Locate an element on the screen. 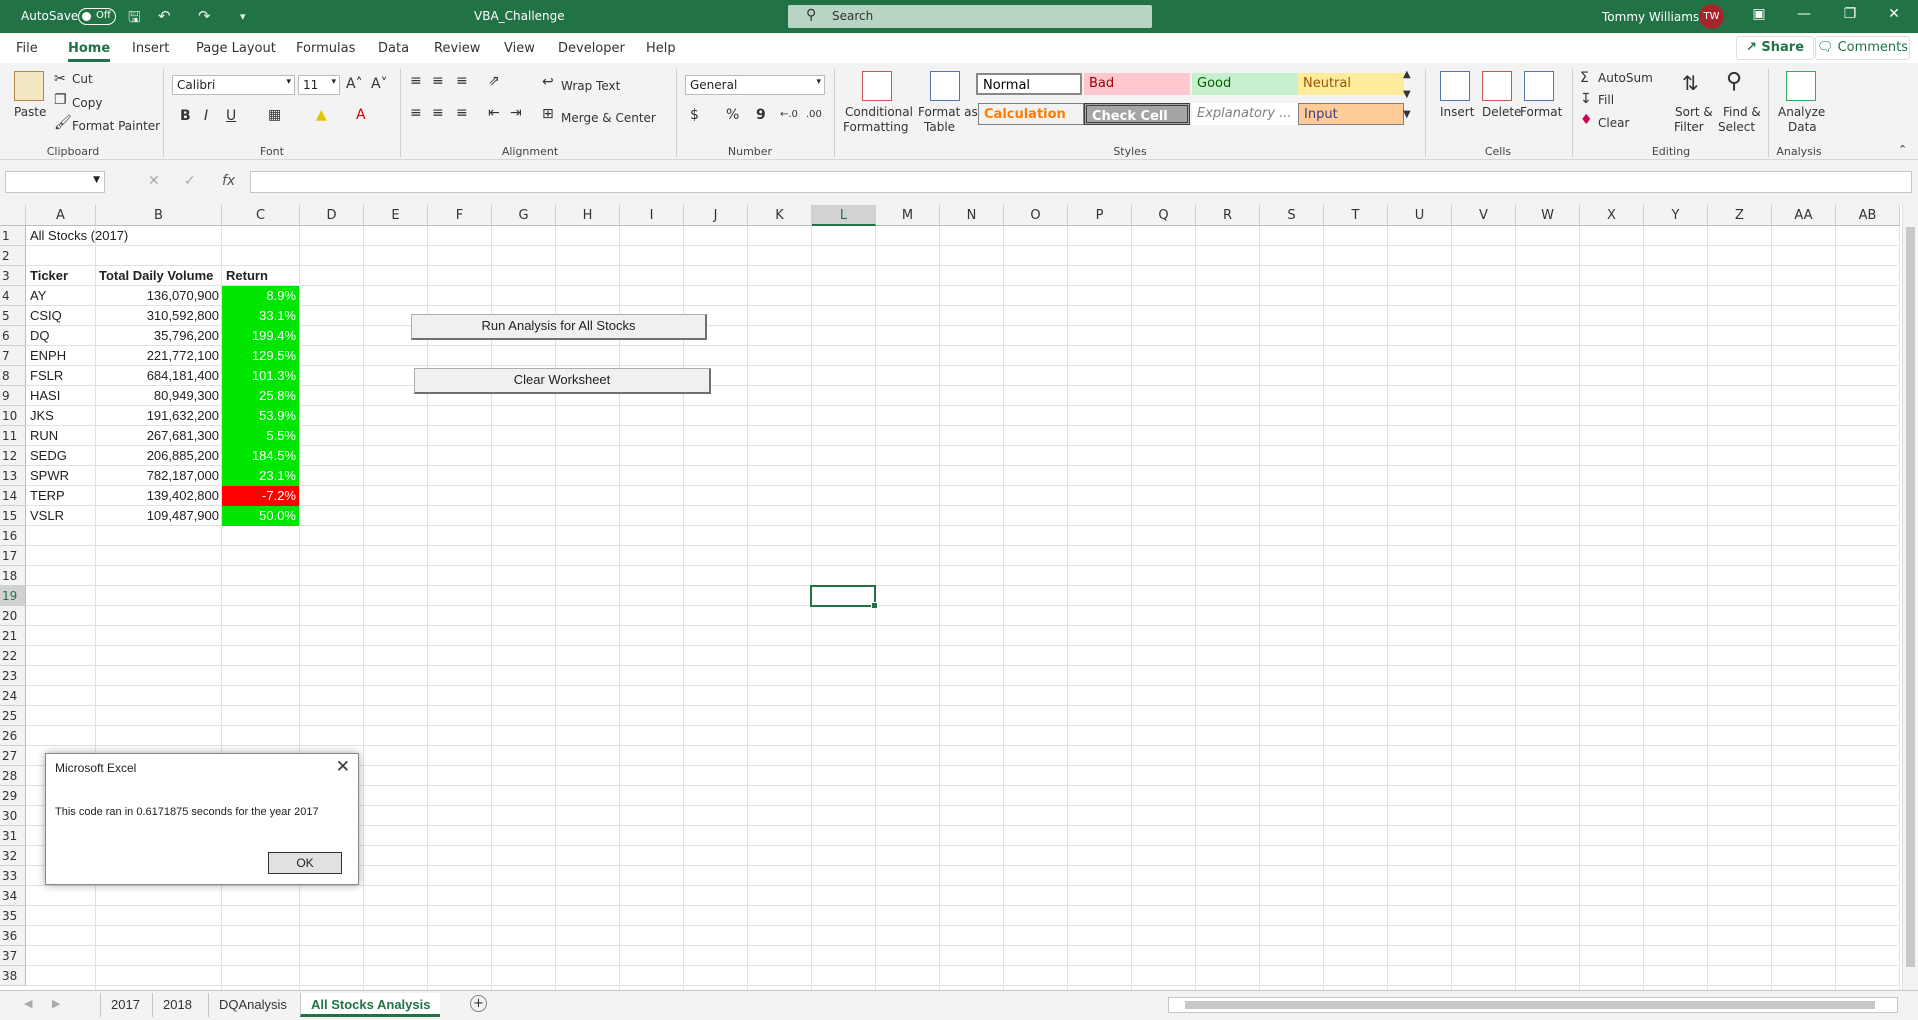 This screenshot has height=1020, width=1918. row-header: 12 is located at coordinates (13, 456).